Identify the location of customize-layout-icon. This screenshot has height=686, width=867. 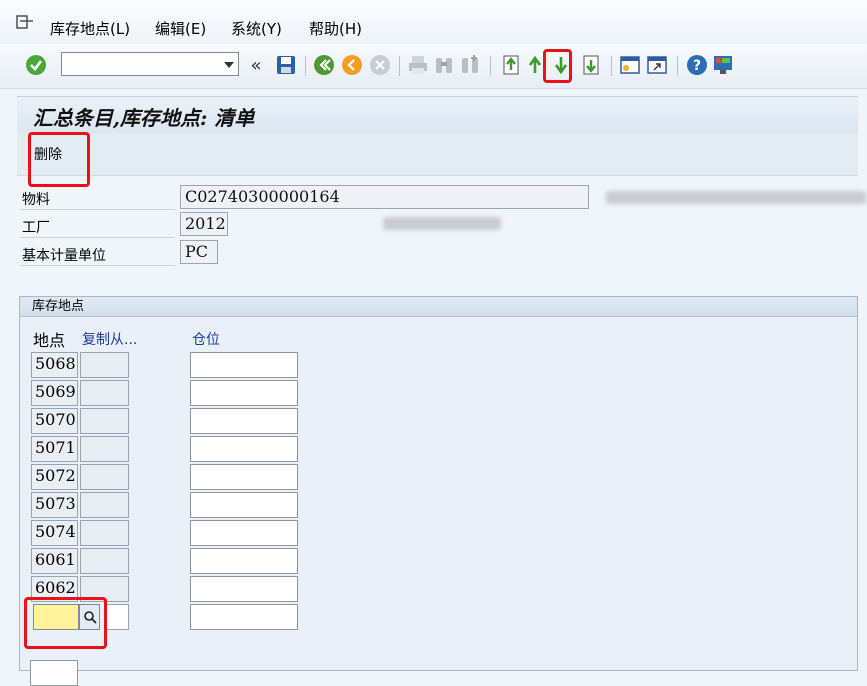
(723, 65).